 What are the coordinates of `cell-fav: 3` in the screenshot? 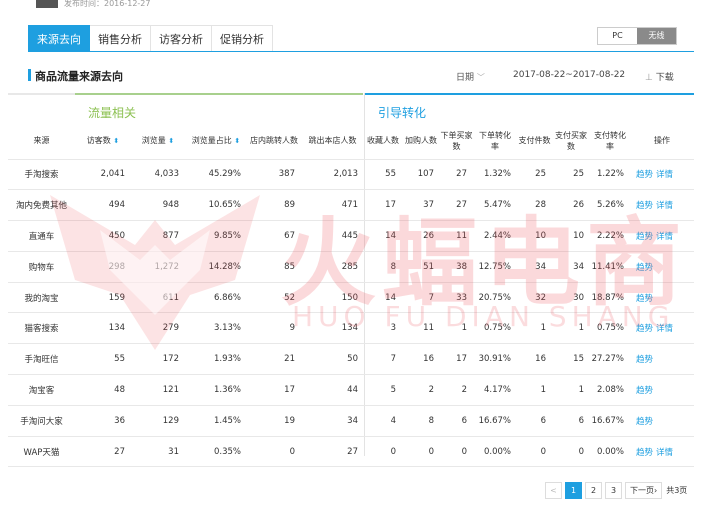 It's located at (383, 328).